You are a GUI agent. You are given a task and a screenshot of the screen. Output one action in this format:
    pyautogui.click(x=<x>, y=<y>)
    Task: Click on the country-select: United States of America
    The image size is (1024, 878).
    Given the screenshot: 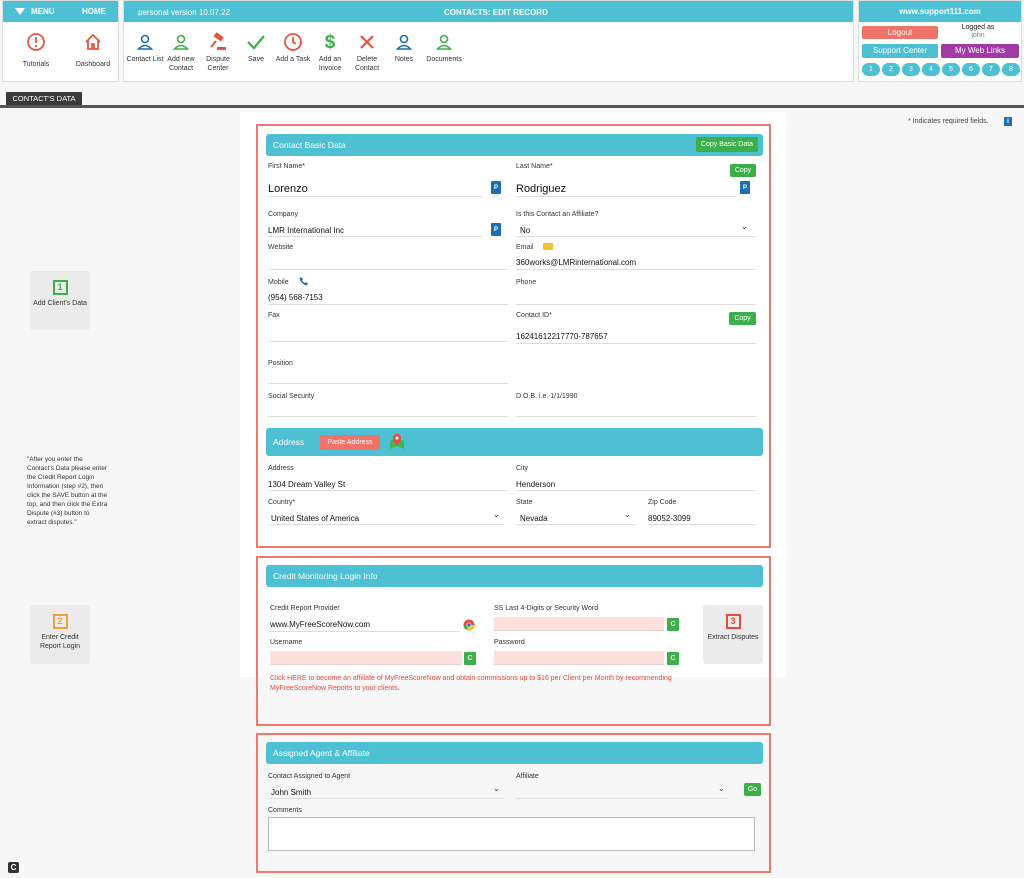 What is the action you would take?
    pyautogui.click(x=315, y=518)
    